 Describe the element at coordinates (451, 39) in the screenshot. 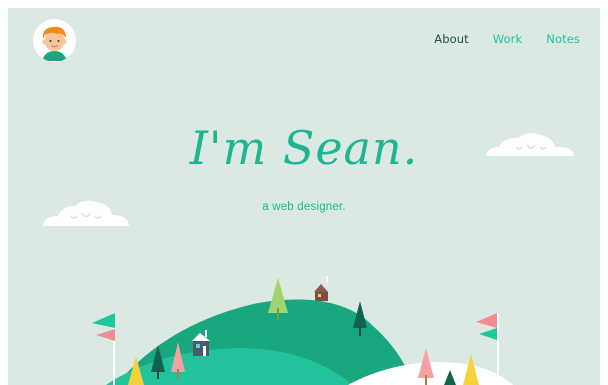

I see `nav-about: About` at that location.